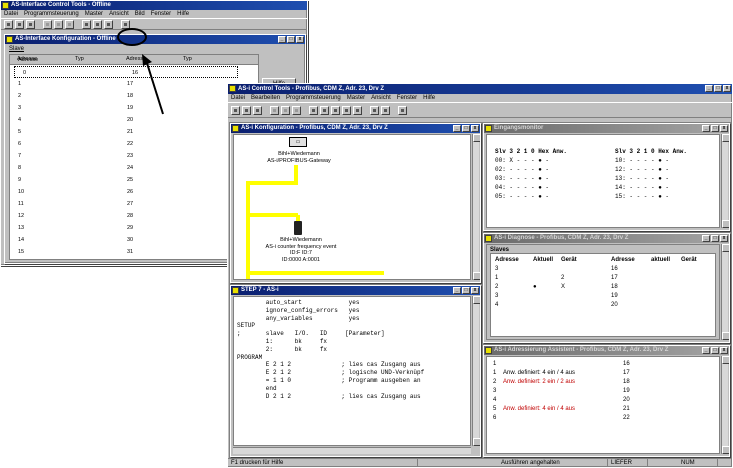  Describe the element at coordinates (134, 120) in the screenshot. I see `grid-row: 4 20` at that location.